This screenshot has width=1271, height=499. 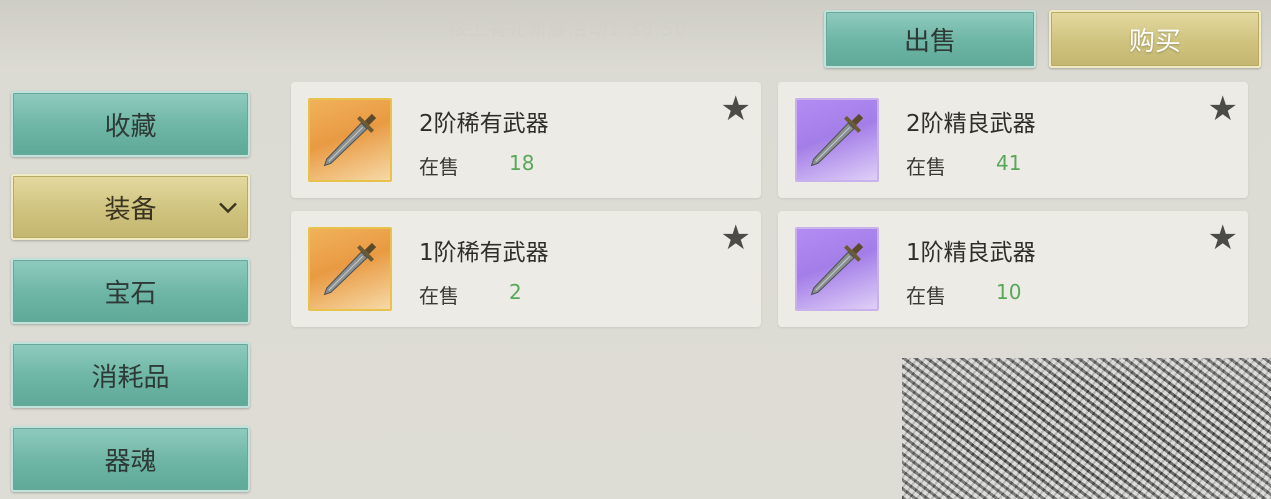 What do you see at coordinates (526, 269) in the screenshot?
I see `listing-card: 1阶稀有武器 在售 2 ★` at bounding box center [526, 269].